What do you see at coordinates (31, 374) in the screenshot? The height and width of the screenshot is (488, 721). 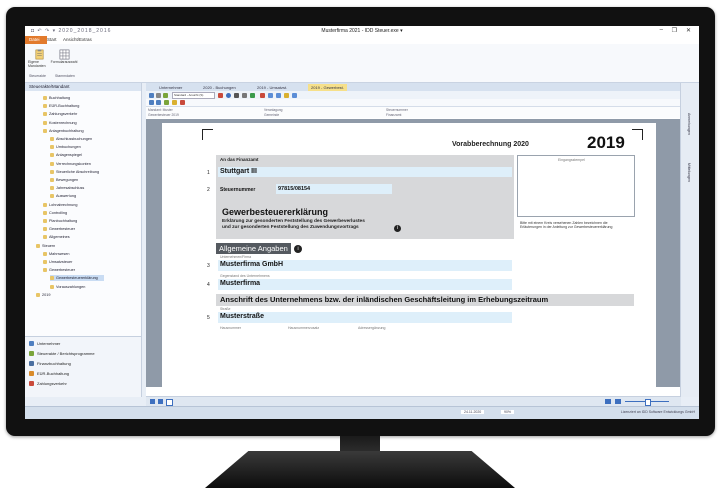 I see `coins-icon` at bounding box center [31, 374].